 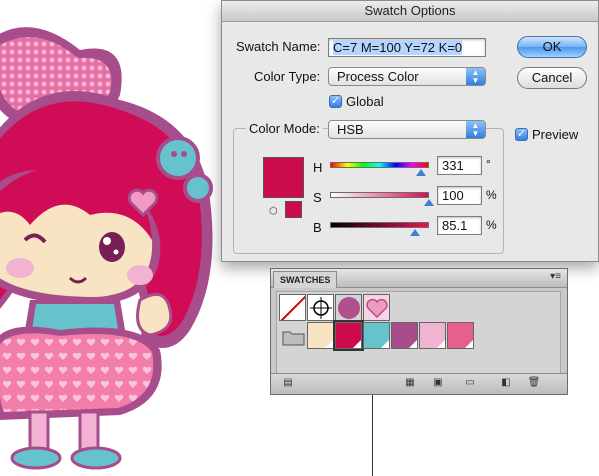 I want to click on swatches-tab: SWATCHES, so click(x=305, y=279).